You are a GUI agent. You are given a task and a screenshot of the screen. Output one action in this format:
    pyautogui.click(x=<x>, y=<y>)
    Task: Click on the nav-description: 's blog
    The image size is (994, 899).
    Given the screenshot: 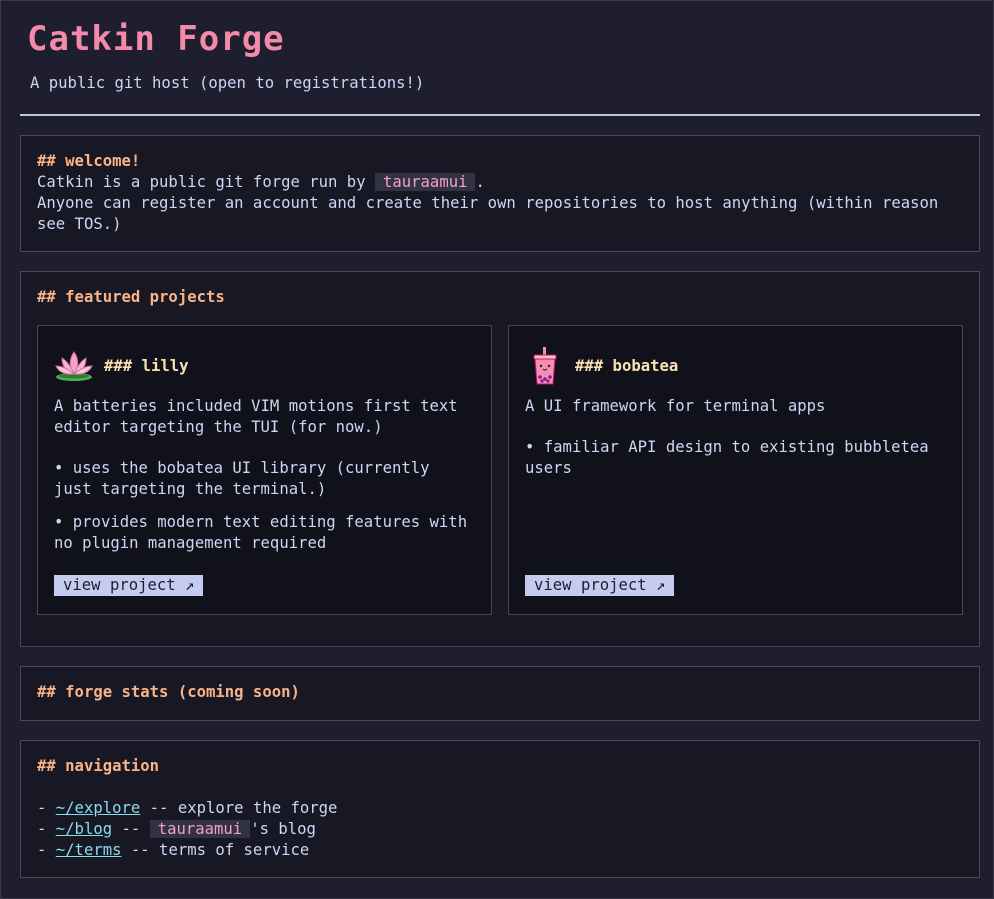 What is the action you would take?
    pyautogui.click(x=283, y=829)
    